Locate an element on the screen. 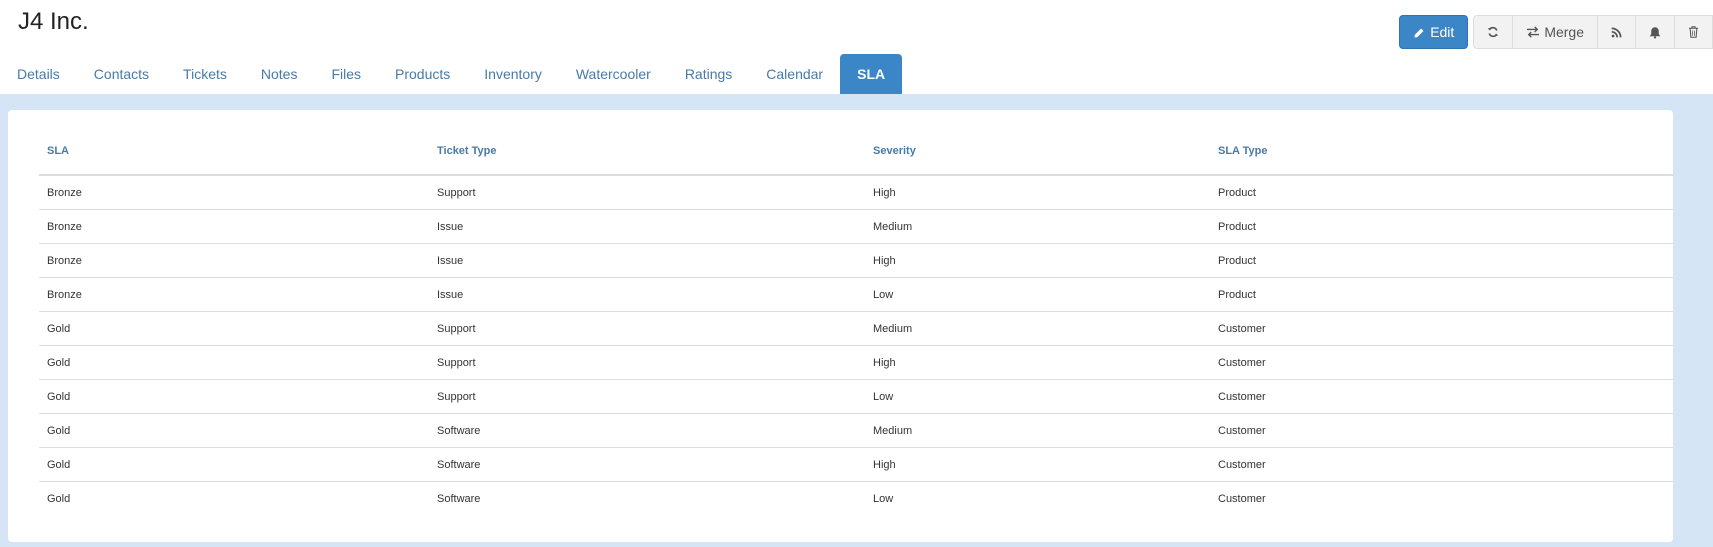  tab-products: Products is located at coordinates (422, 74).